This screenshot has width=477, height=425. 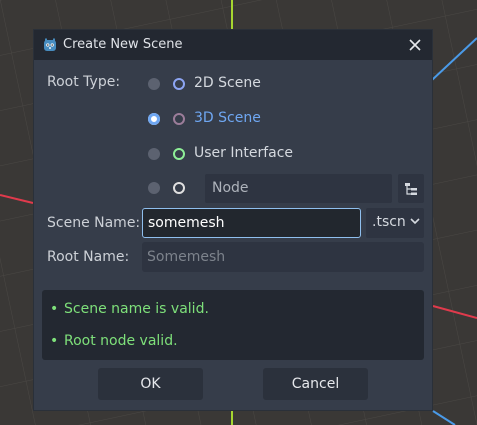 I want to click on validation-status-panel: • Scene name is valid. • Root node valid., so click(x=233, y=325).